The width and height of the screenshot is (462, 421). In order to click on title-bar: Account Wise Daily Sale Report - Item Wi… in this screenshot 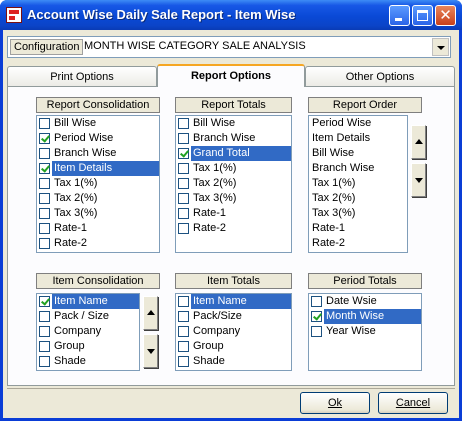, I will do `click(231, 15)`.